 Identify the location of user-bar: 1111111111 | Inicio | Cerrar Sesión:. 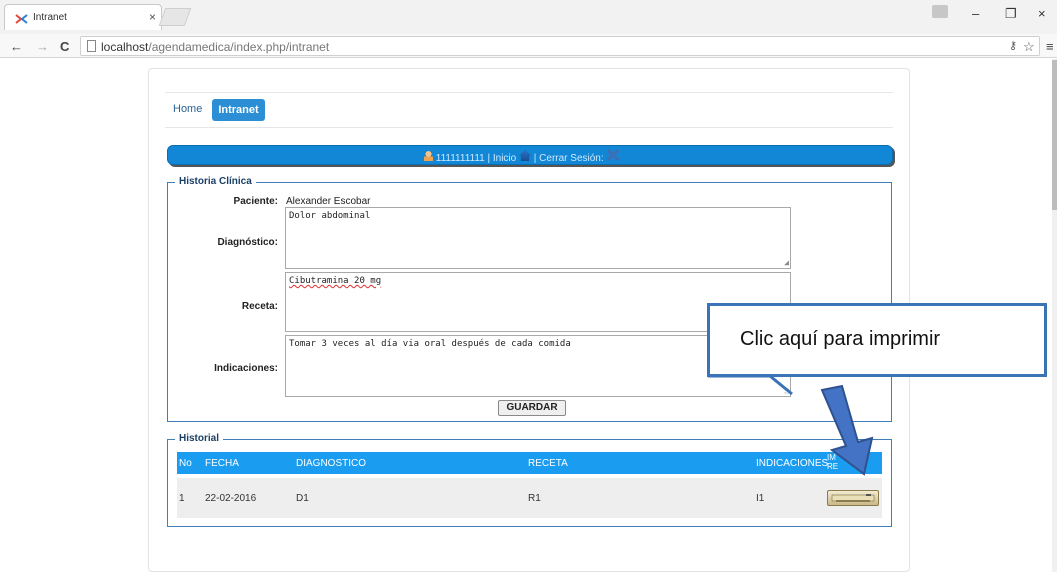
(530, 155).